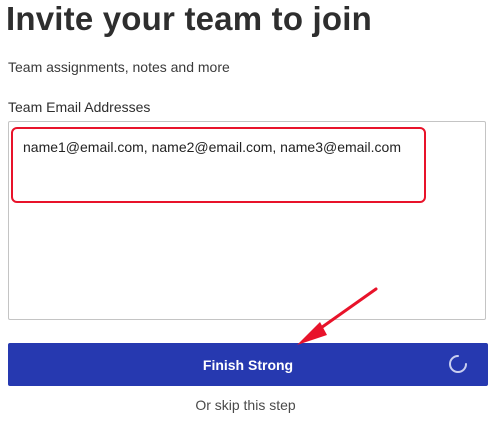 This screenshot has width=491, height=424. I want to click on finish-strong-label: Finish Strong, so click(248, 364).